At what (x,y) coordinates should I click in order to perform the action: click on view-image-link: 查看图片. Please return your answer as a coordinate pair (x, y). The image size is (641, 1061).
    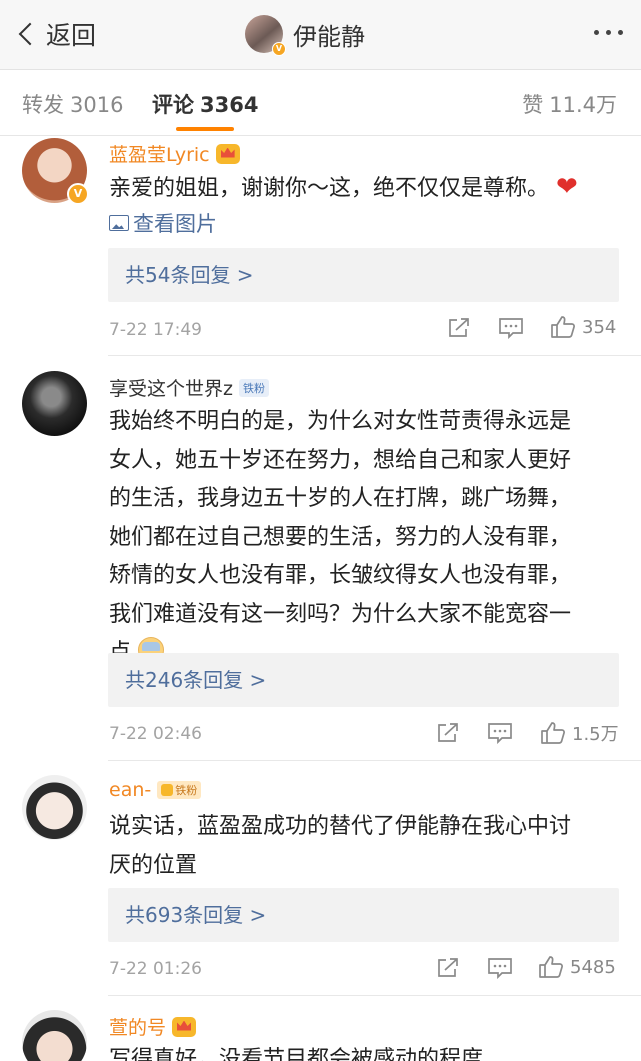
    Looking at the image, I should click on (163, 223).